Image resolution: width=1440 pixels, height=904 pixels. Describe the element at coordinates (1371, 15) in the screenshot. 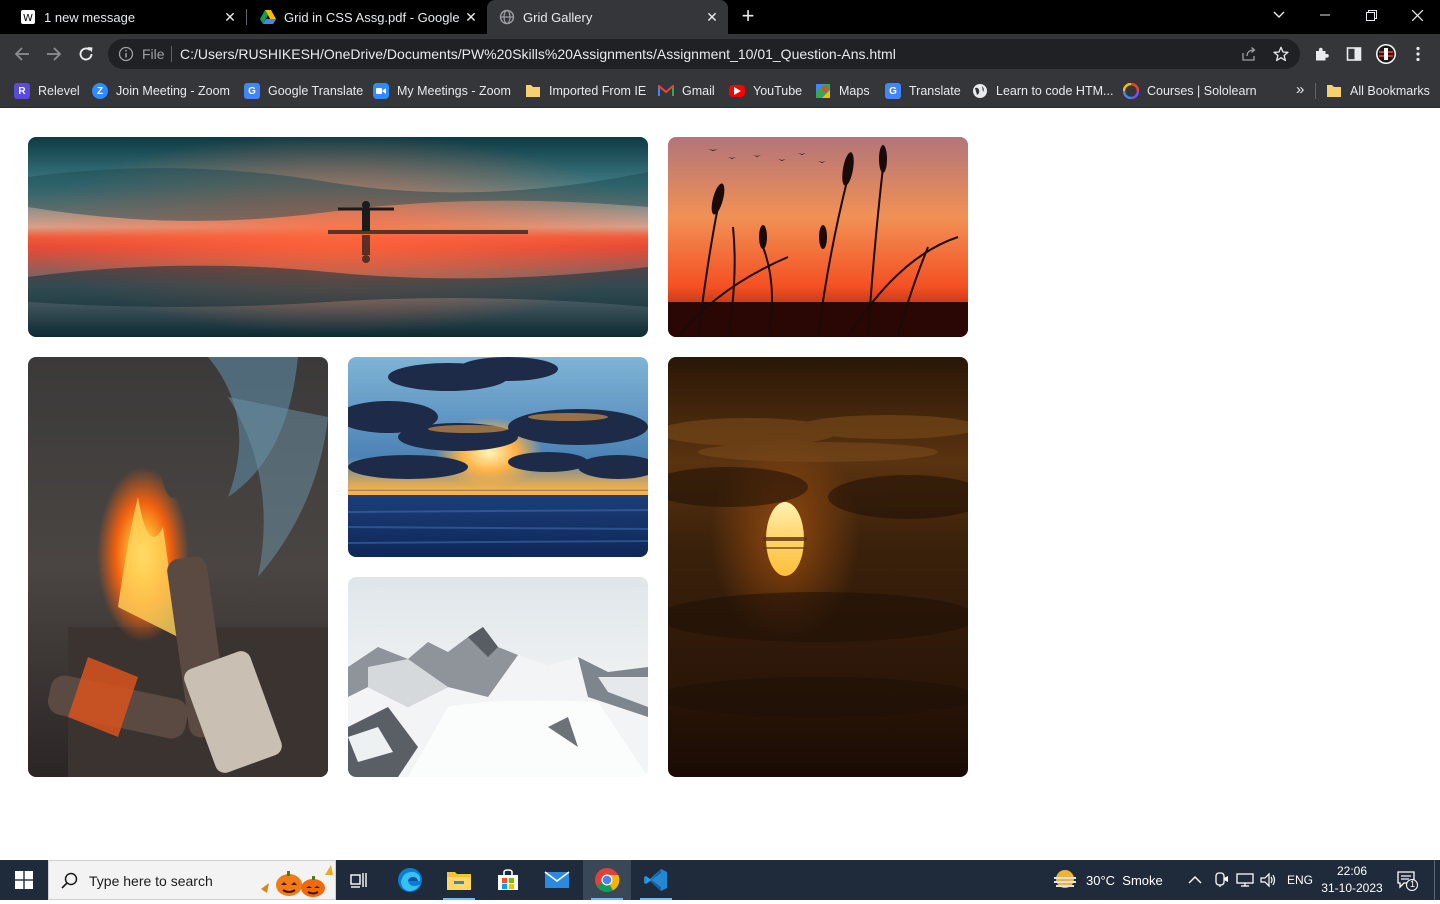

I see `restore-button` at that location.